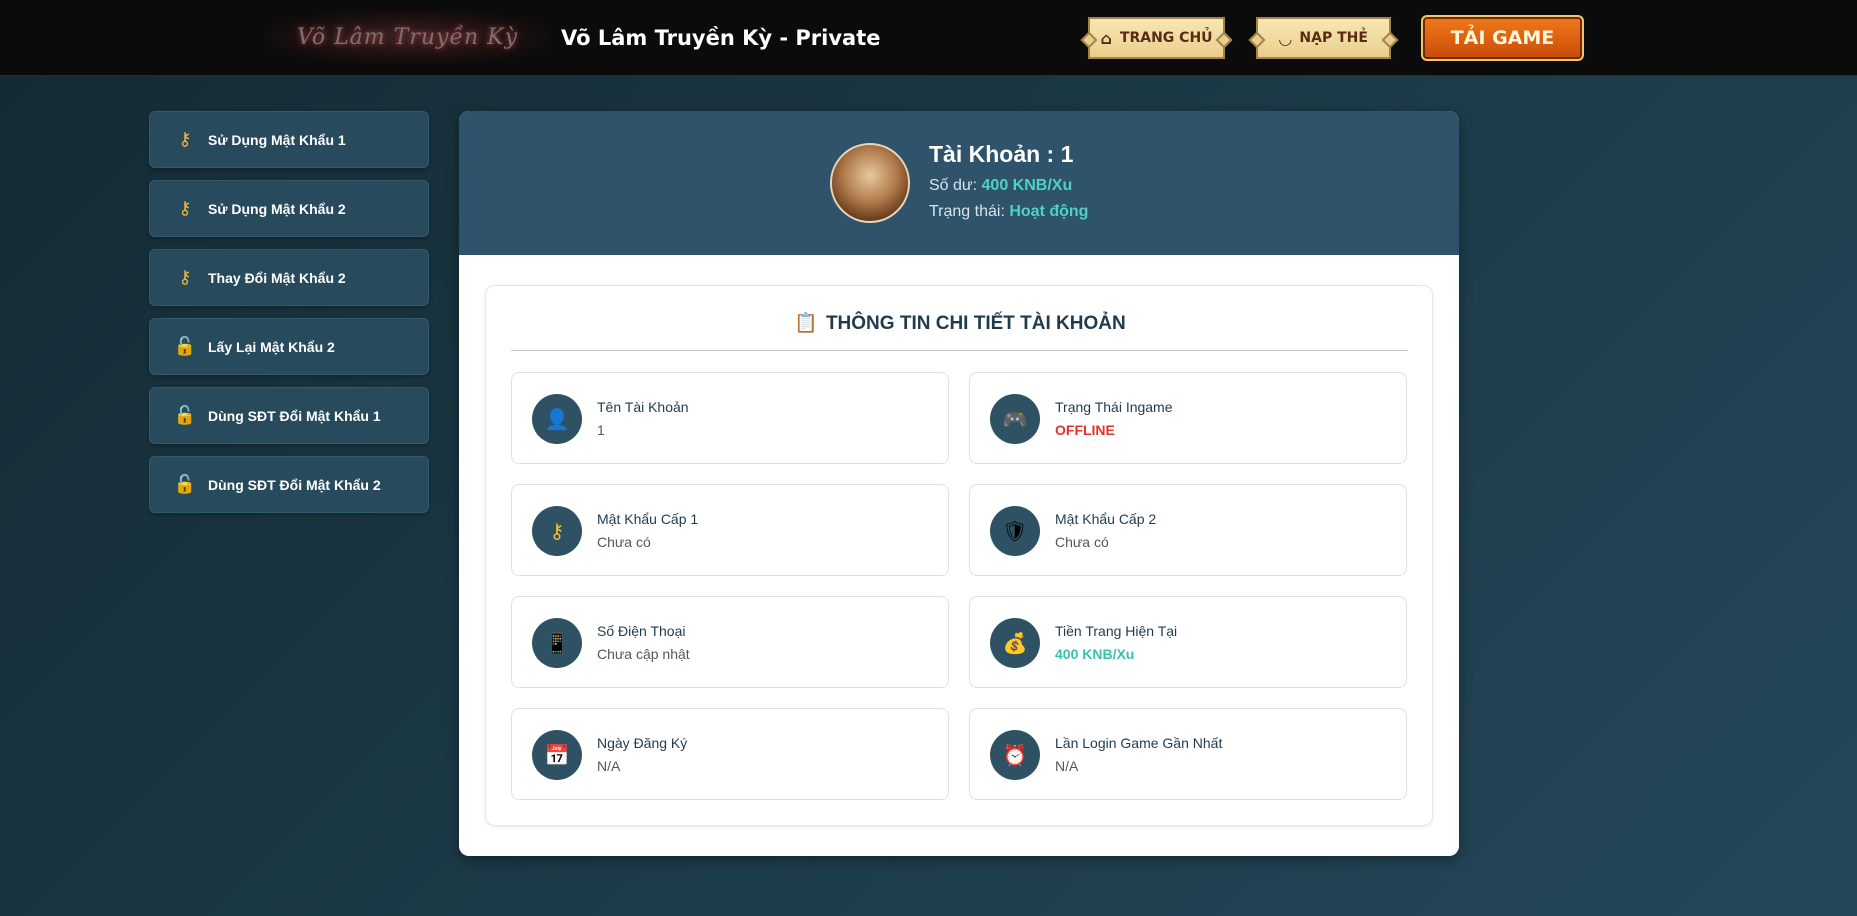 The image size is (1857, 916). I want to click on shield-icon: 🛡, so click(1015, 531).